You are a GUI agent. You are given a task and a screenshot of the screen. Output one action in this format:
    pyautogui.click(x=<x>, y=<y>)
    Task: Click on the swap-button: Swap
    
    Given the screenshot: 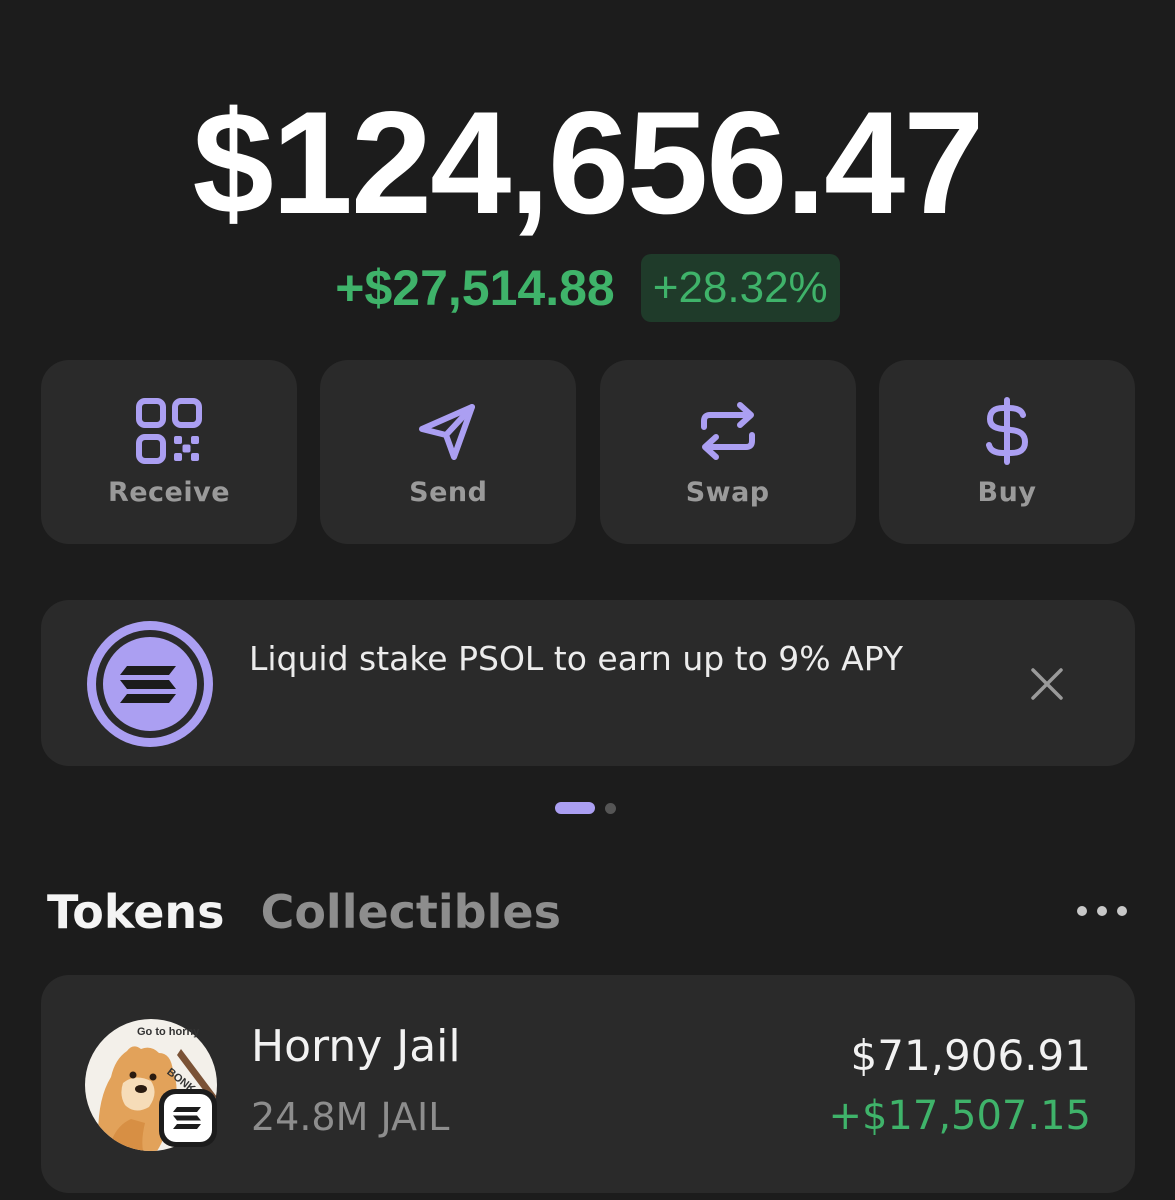 What is the action you would take?
    pyautogui.click(x=727, y=452)
    